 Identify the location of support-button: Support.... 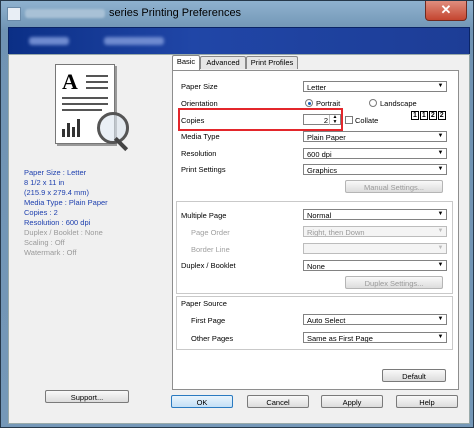
(87, 396).